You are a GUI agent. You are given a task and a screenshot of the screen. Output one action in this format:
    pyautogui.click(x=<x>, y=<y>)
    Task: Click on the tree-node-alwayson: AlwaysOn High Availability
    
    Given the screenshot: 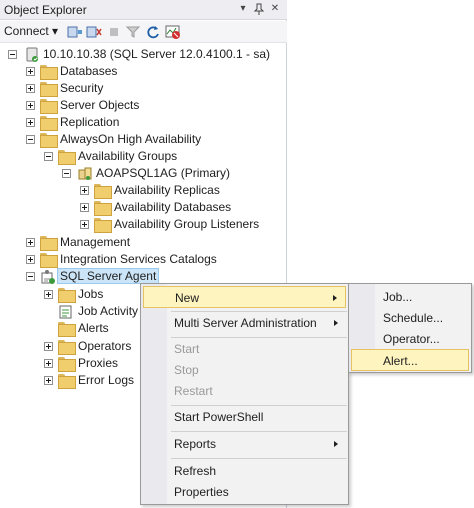 What is the action you would take?
    pyautogui.click(x=143, y=139)
    